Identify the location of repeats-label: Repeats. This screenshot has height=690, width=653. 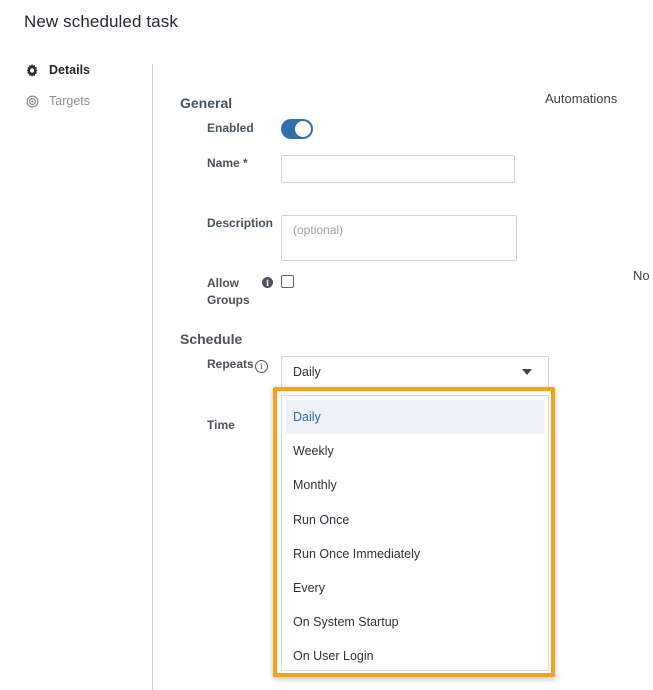
(230, 364).